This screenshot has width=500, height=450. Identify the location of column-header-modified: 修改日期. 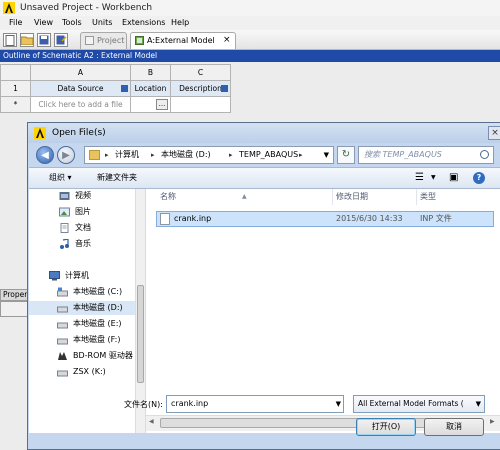
(352, 197).